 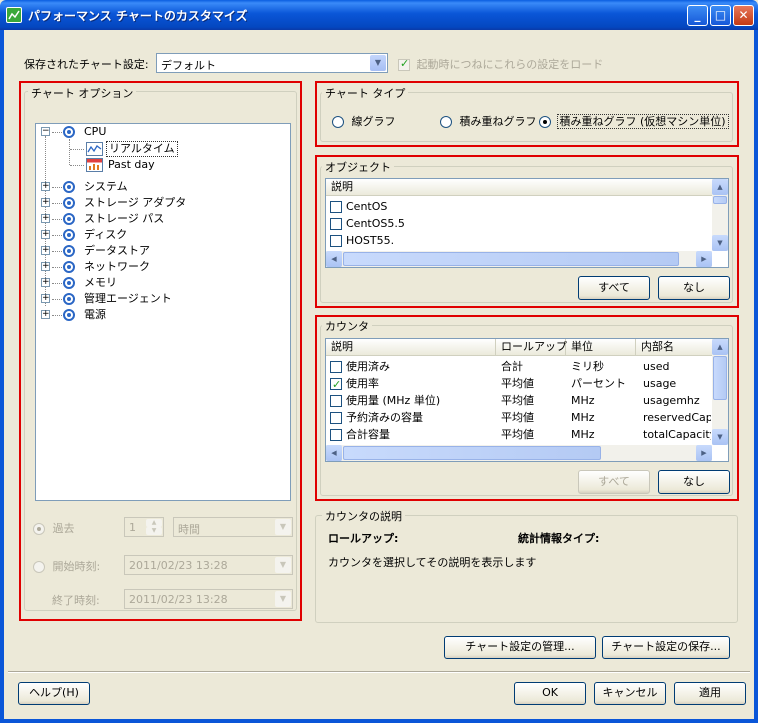 What do you see at coordinates (519, 417) in the screenshot?
I see `counter-row: 予約済みの容量 平均値 MHz reservedCapa` at bounding box center [519, 417].